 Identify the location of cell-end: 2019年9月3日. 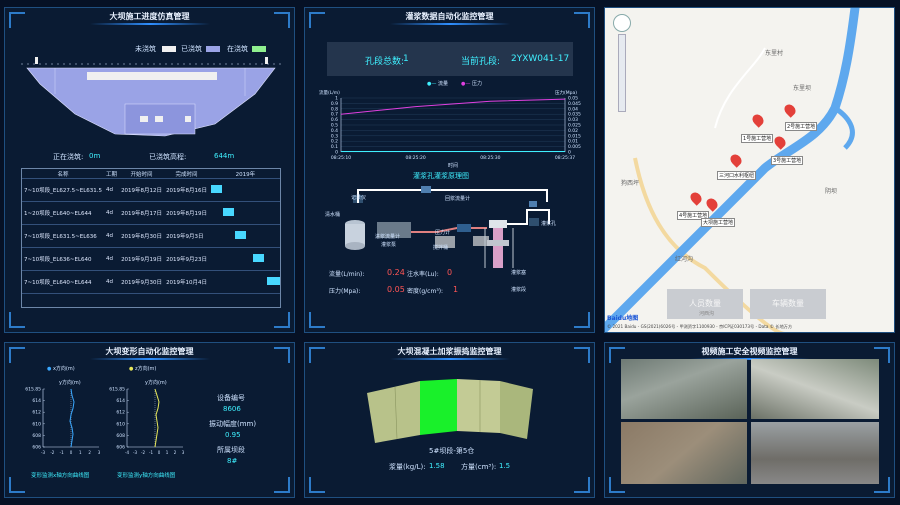
(187, 236).